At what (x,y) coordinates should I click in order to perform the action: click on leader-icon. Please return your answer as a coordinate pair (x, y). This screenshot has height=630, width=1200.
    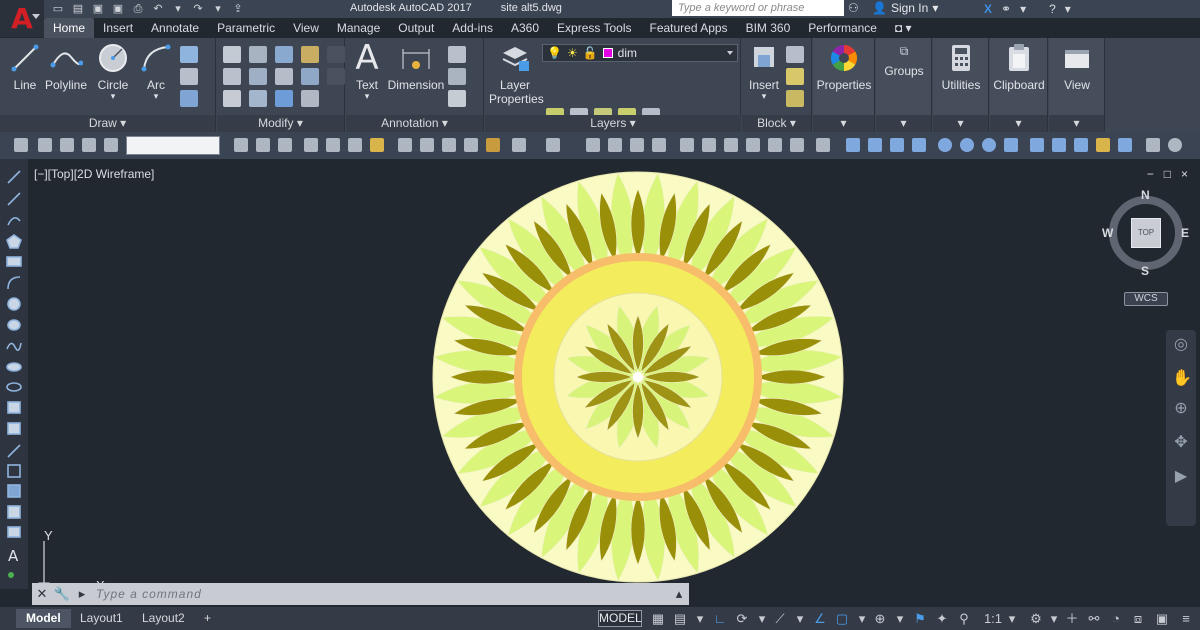
    Looking at the image, I should click on (457, 76).